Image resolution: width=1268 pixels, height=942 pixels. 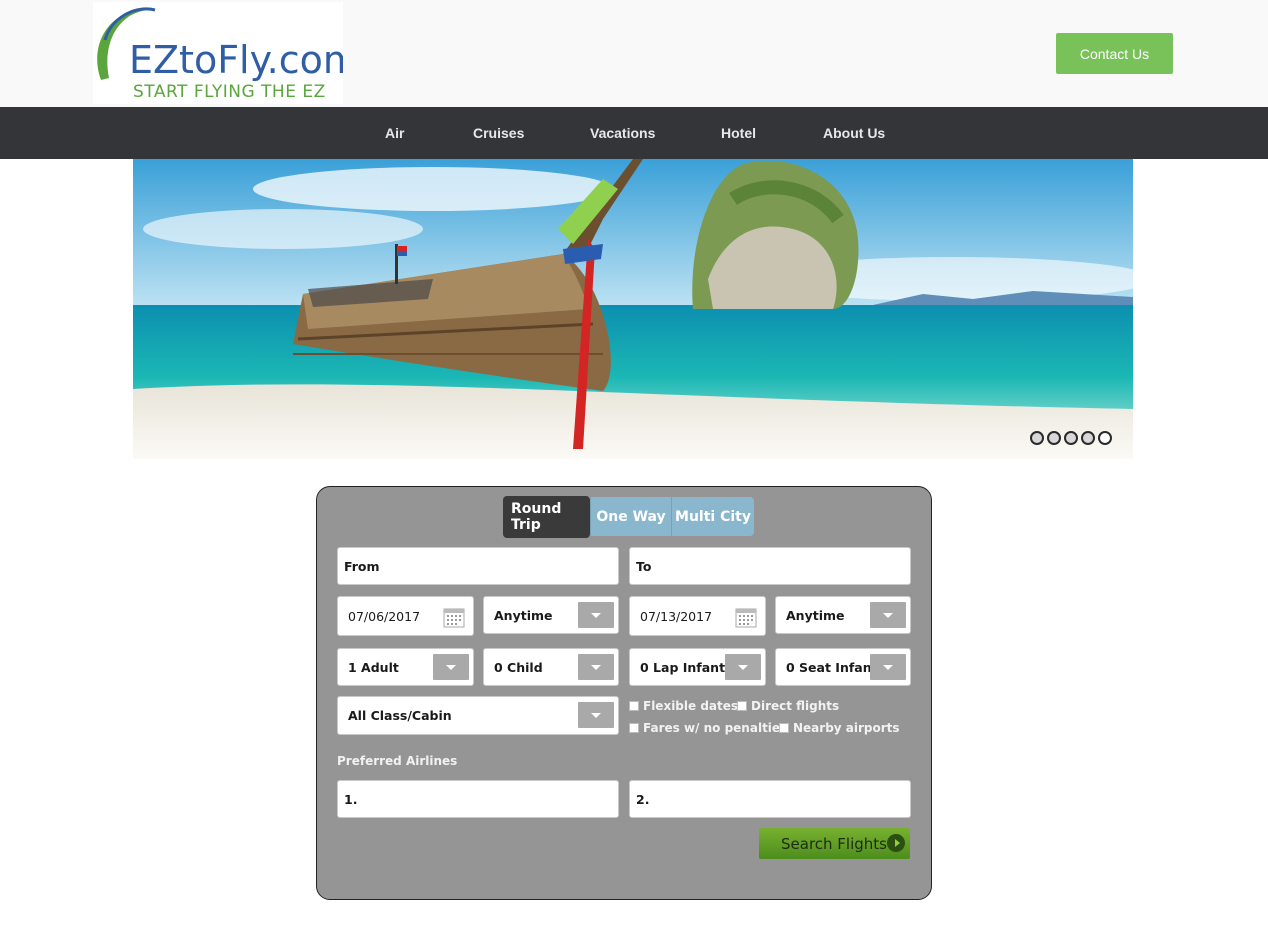 I want to click on search-flights-label: Search Flights, so click(x=834, y=843).